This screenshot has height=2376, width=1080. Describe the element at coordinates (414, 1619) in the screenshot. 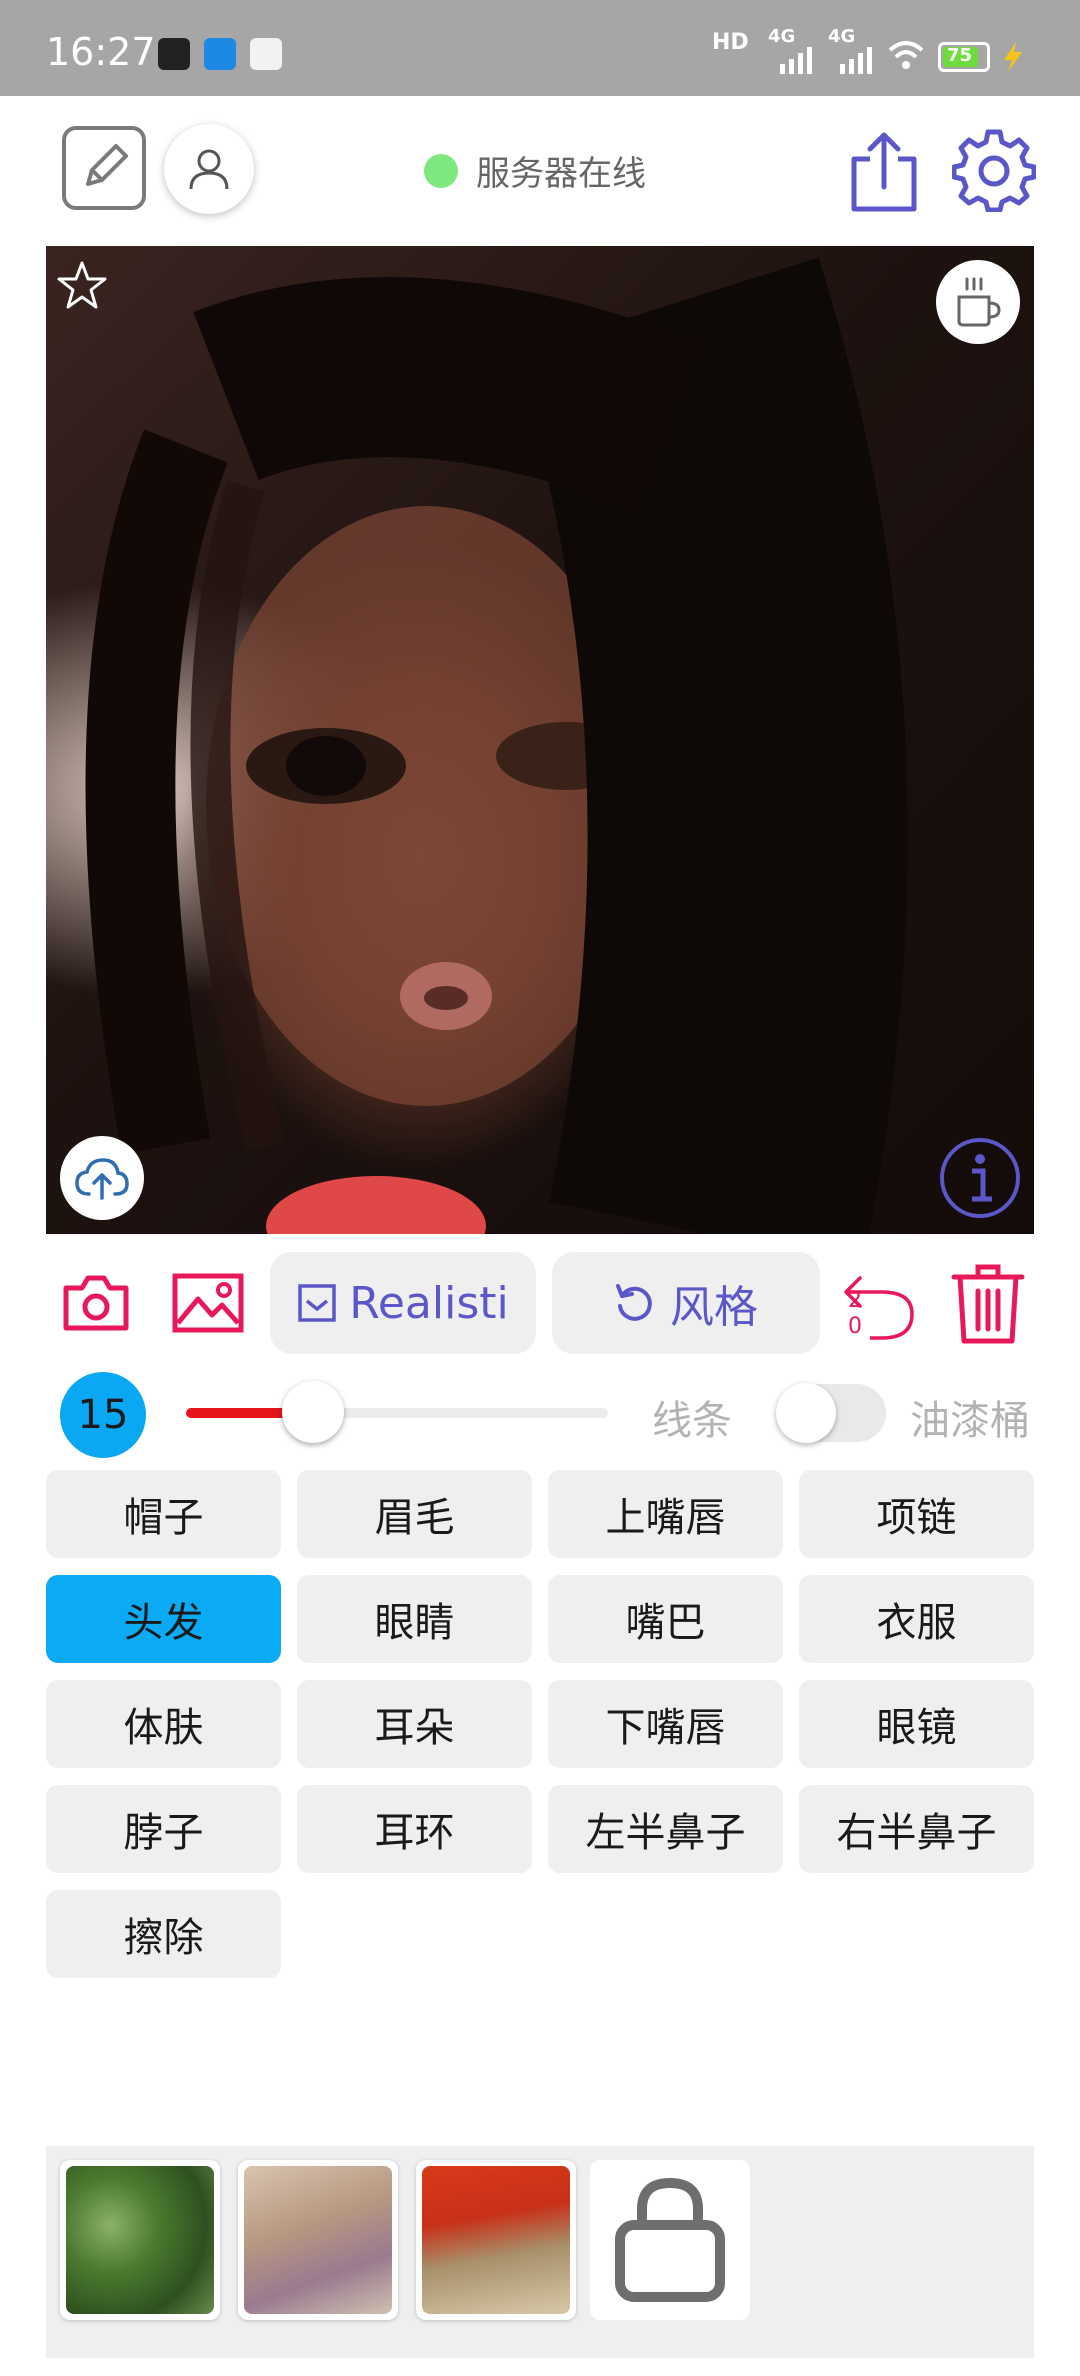

I see `part-button: 眼睛` at that location.